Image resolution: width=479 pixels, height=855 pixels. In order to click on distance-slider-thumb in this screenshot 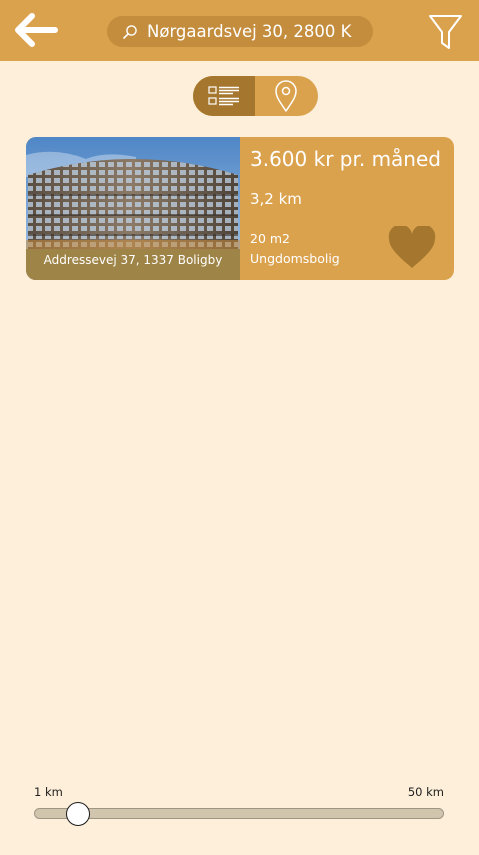, I will do `click(77, 814)`.